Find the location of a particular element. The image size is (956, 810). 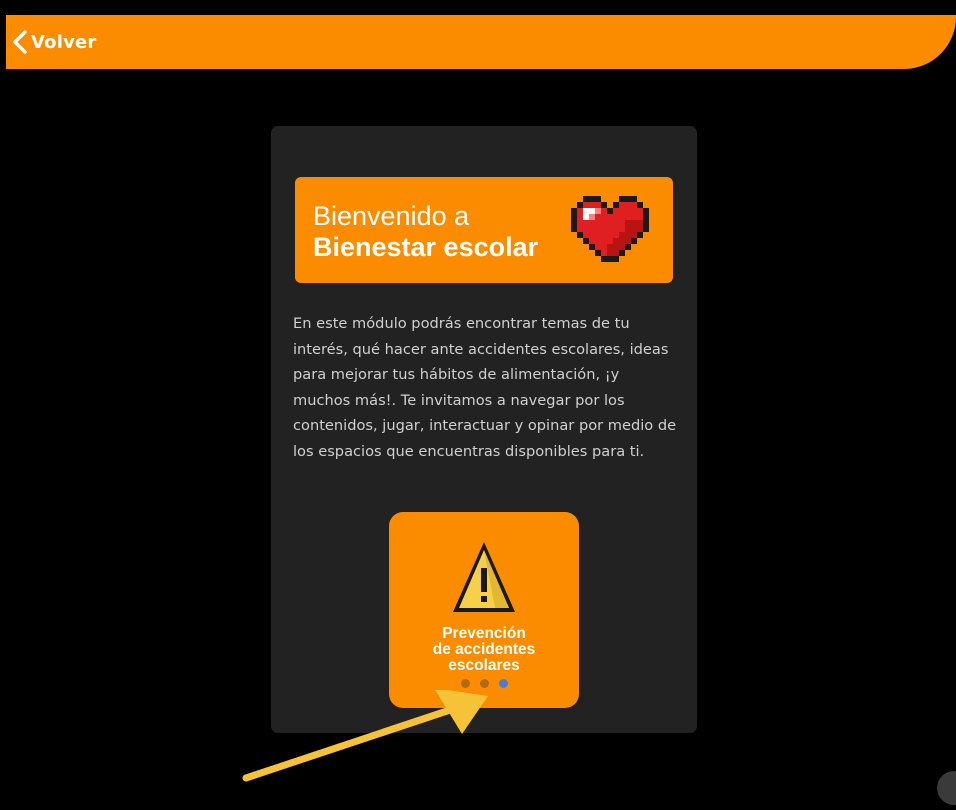

module-tile-accident-prevention: Prevención de accidentes escolares is located at coordinates (484, 610).